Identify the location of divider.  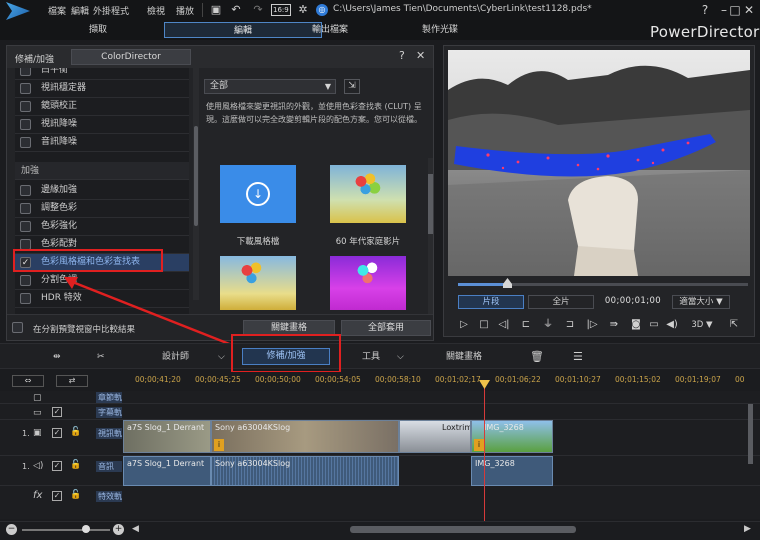
(202, 10).